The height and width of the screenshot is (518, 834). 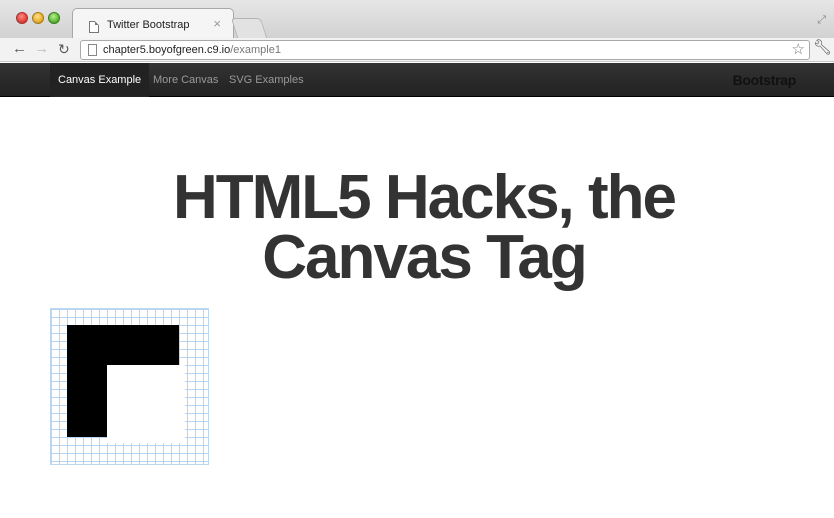 I want to click on canvas-element, so click(x=129, y=386).